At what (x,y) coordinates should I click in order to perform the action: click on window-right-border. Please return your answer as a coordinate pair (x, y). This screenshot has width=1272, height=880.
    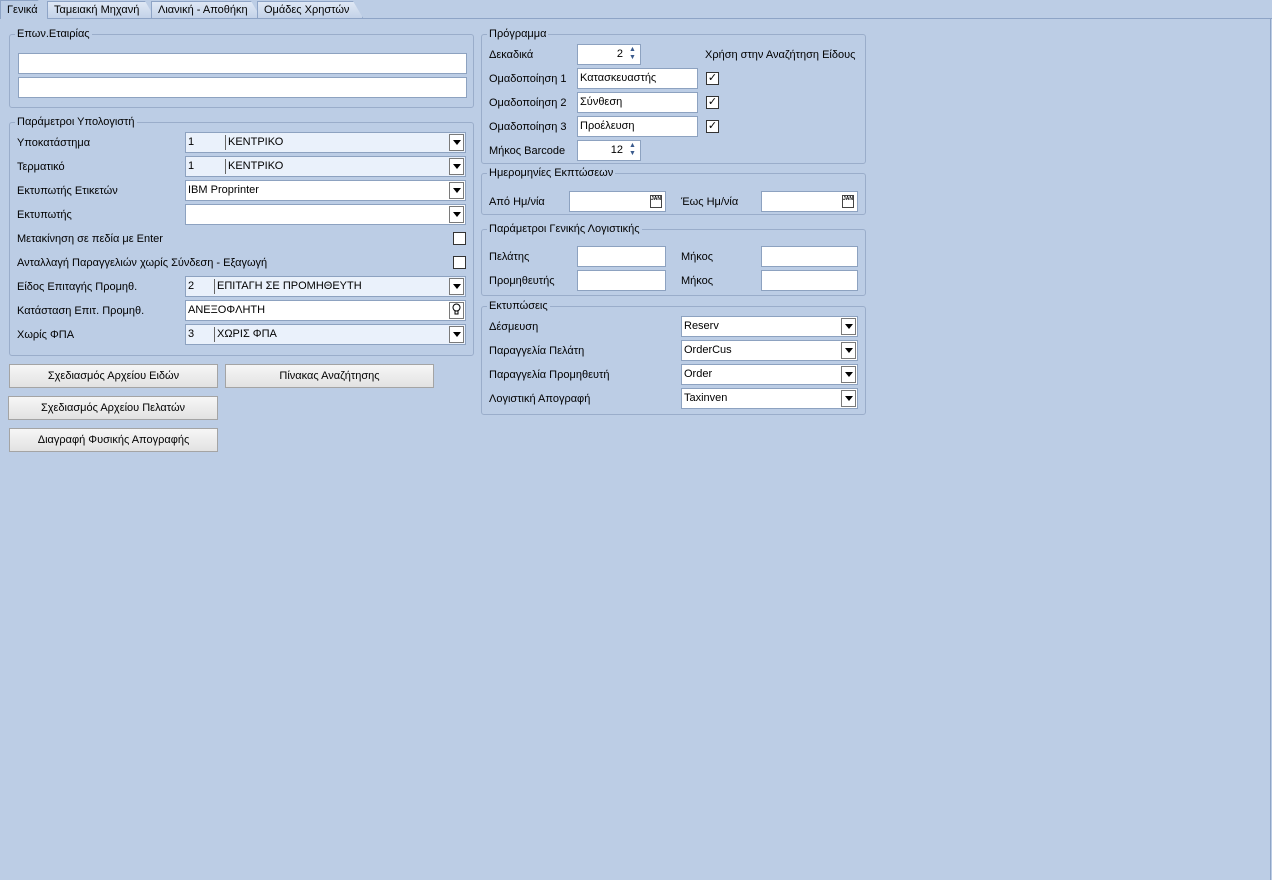
    Looking at the image, I should click on (1270, 449).